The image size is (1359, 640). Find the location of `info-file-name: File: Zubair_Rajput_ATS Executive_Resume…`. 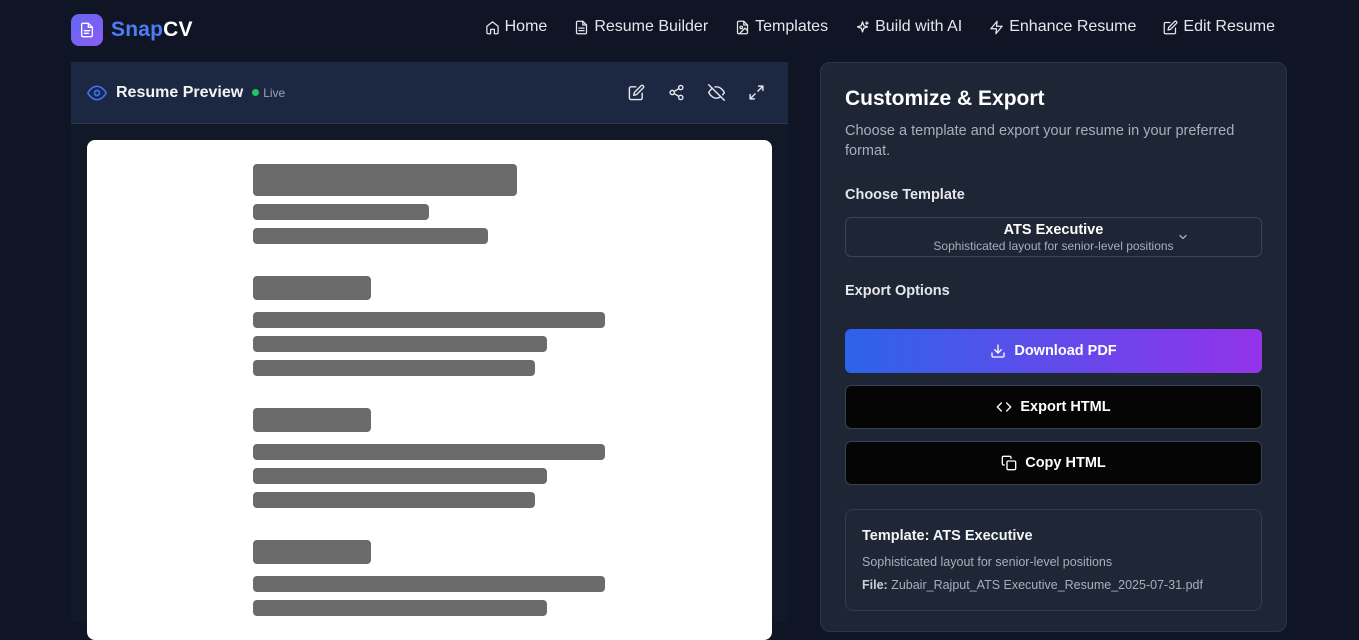

info-file-name: File: Zubair_Rajput_ATS Executive_Resume… is located at coordinates (1032, 585).